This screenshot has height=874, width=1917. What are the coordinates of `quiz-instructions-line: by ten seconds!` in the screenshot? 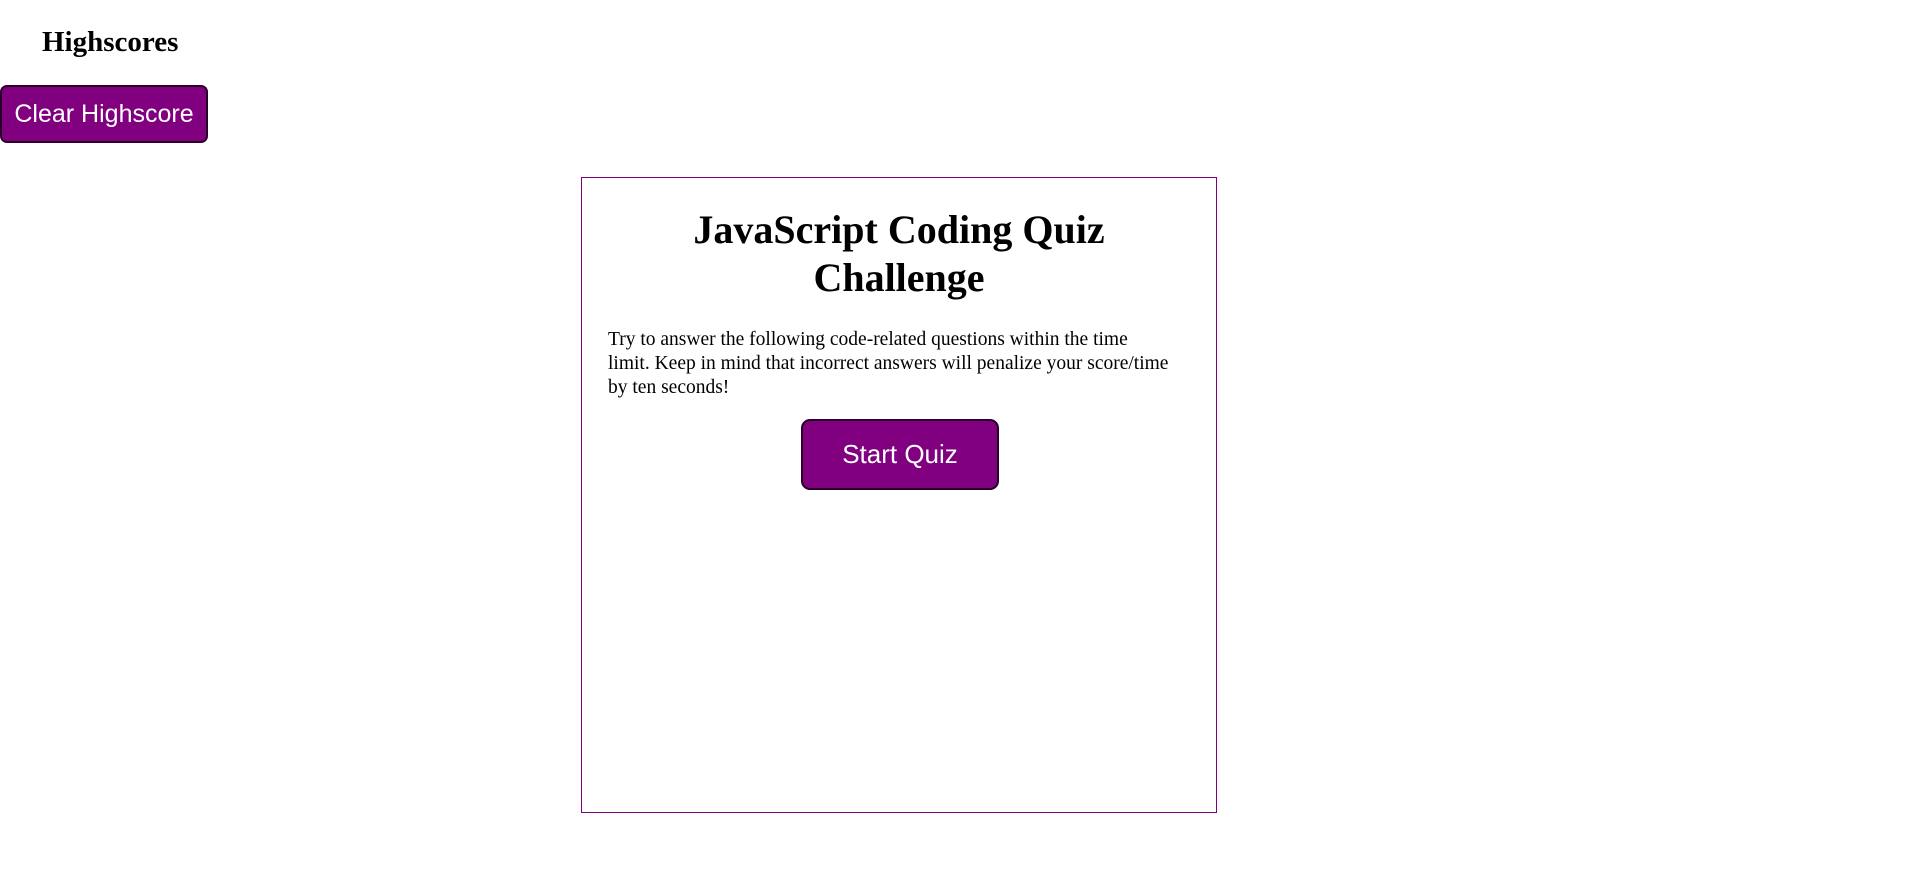 It's located at (669, 387).